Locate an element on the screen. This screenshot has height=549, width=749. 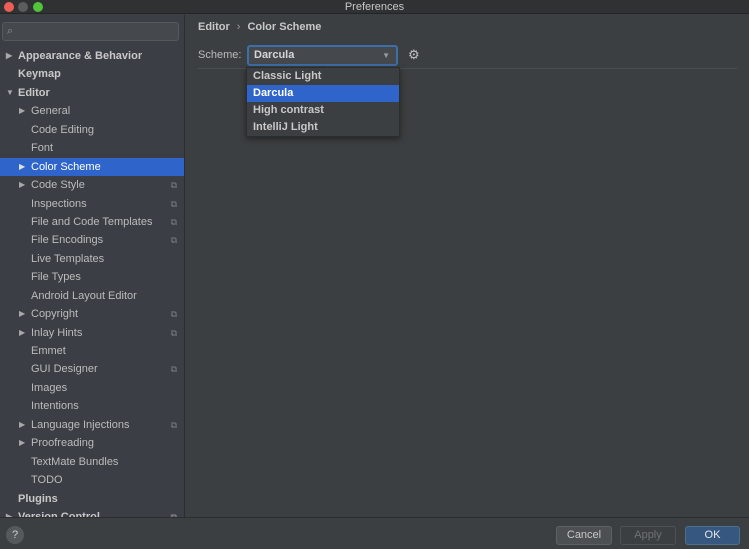
search-icon: ⌕ is located at coordinates (10, 31).